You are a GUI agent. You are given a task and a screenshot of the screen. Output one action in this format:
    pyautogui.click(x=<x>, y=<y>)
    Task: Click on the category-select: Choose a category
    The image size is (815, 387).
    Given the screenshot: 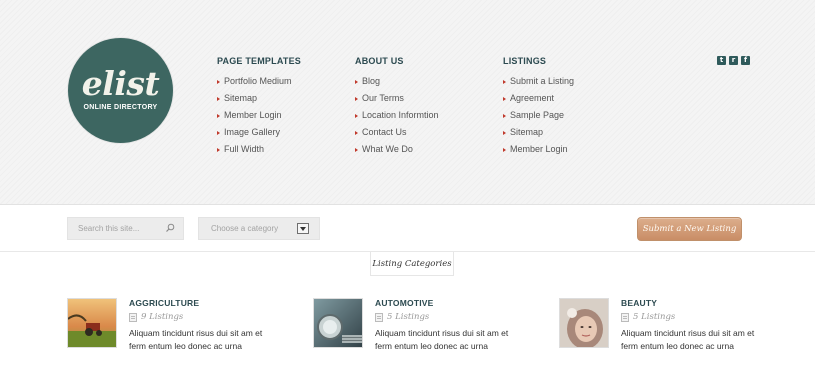 What is the action you would take?
    pyautogui.click(x=259, y=228)
    